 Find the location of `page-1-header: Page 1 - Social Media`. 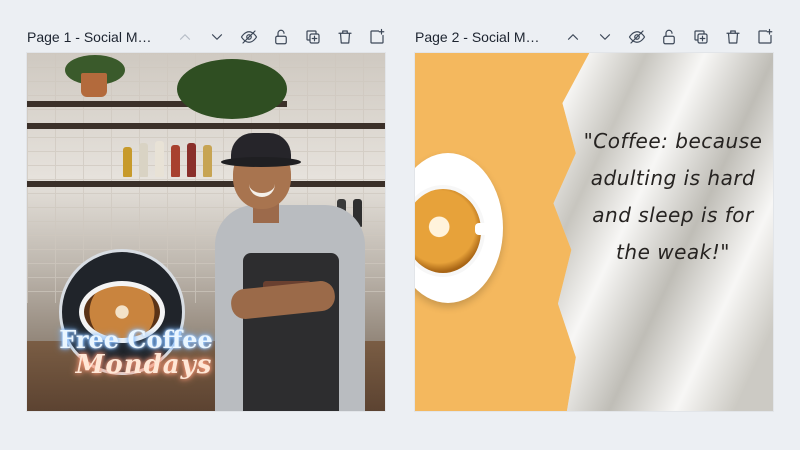

page-1-header: Page 1 - Social Media is located at coordinates (208, 37).